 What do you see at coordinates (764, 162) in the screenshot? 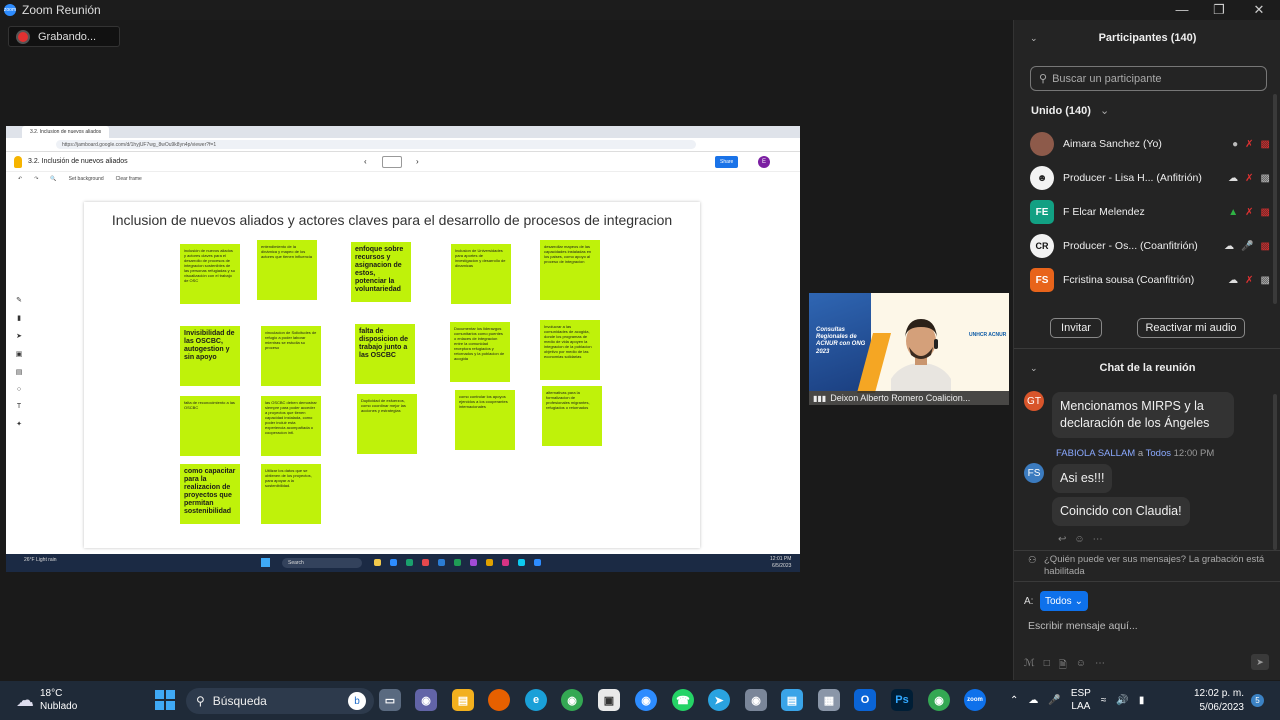
I see `user-avatar: E` at bounding box center [764, 162].